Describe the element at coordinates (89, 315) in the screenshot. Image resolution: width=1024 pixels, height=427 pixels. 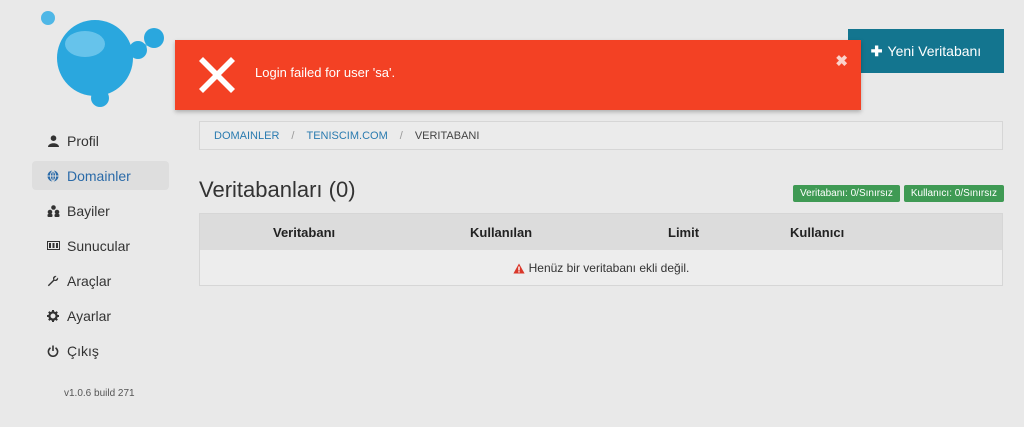
I see `sidebar-item-label: Ayarlar` at that location.